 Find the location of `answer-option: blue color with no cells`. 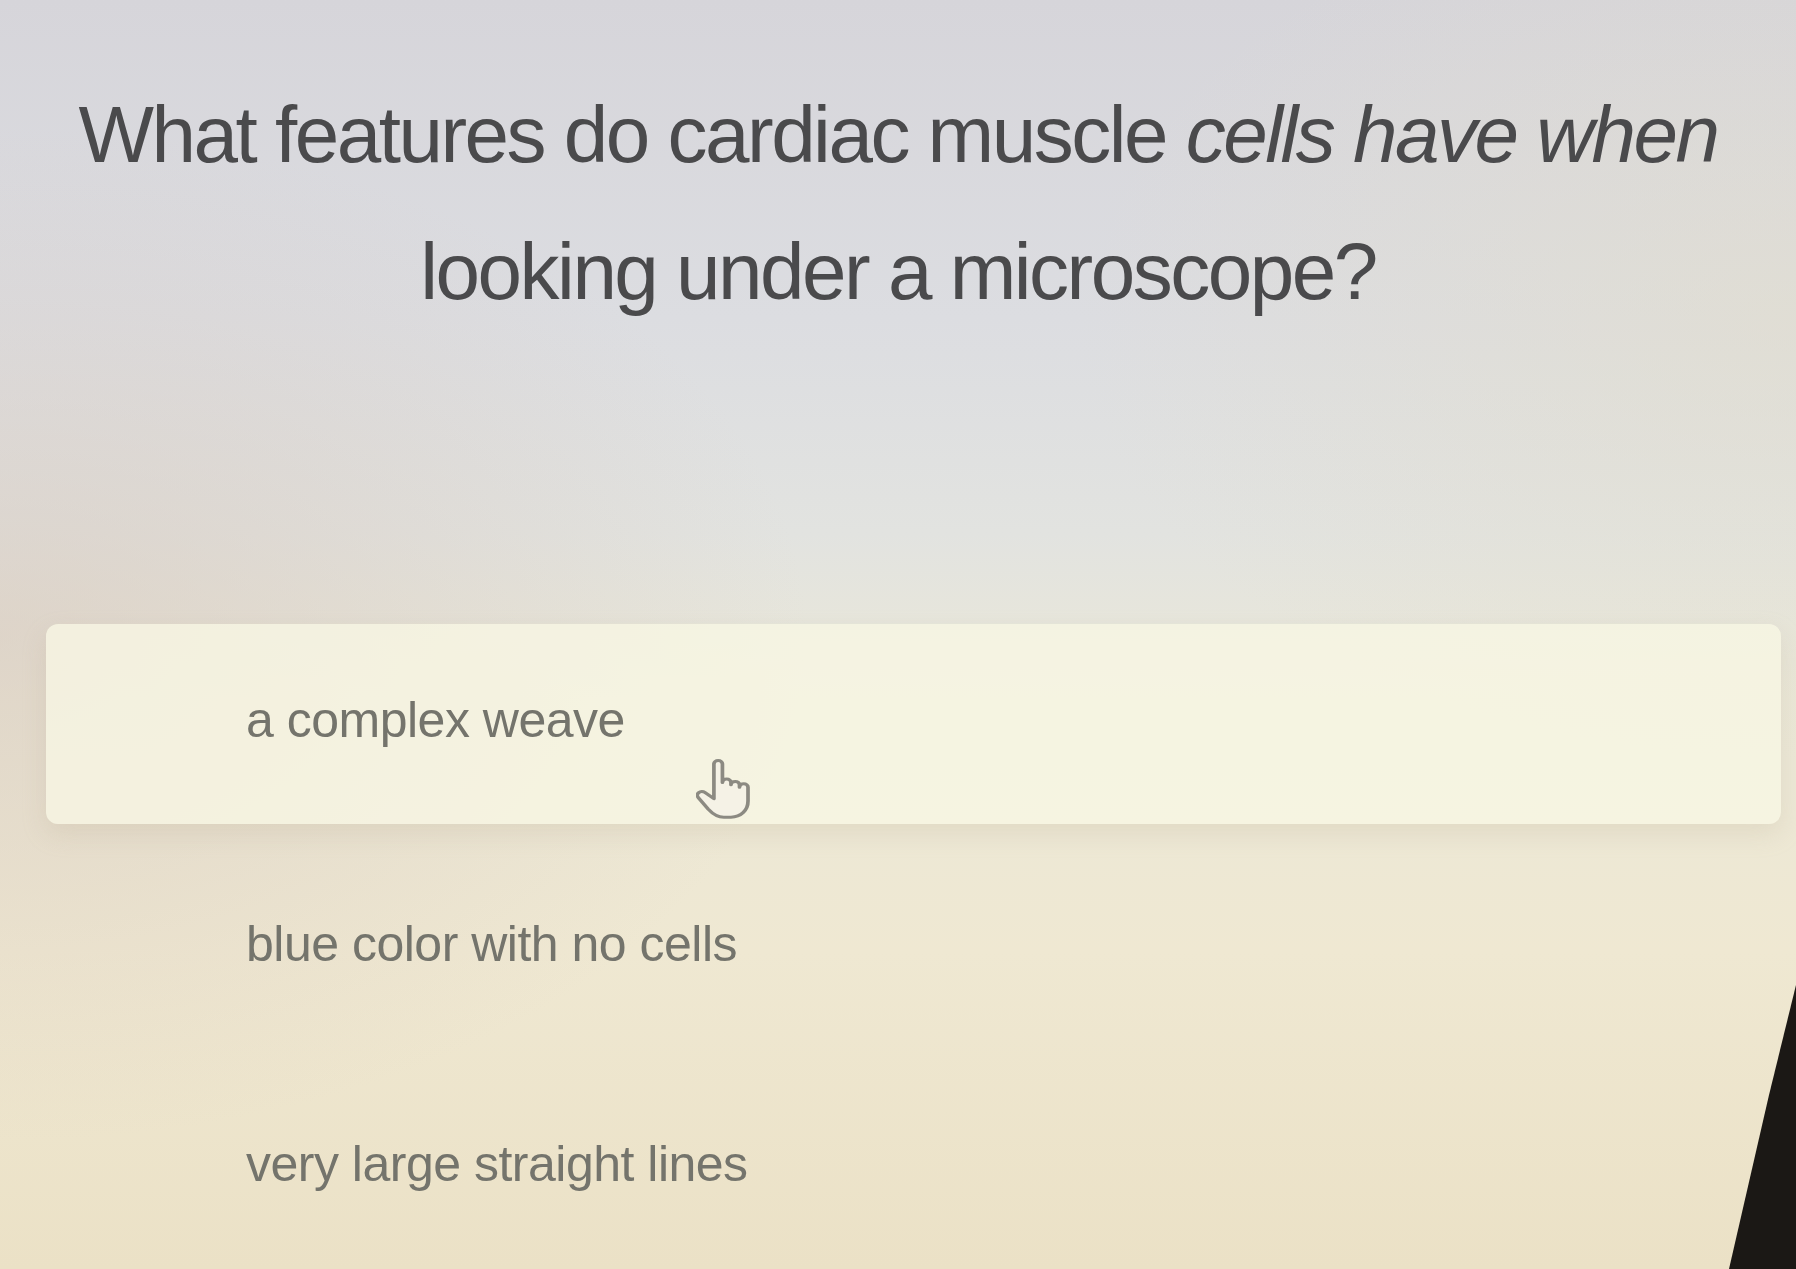

answer-option: blue color with no cells is located at coordinates (492, 944).